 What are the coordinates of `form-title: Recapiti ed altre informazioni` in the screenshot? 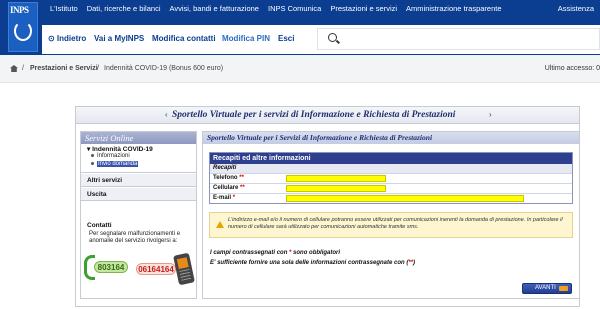 It's located at (391, 158).